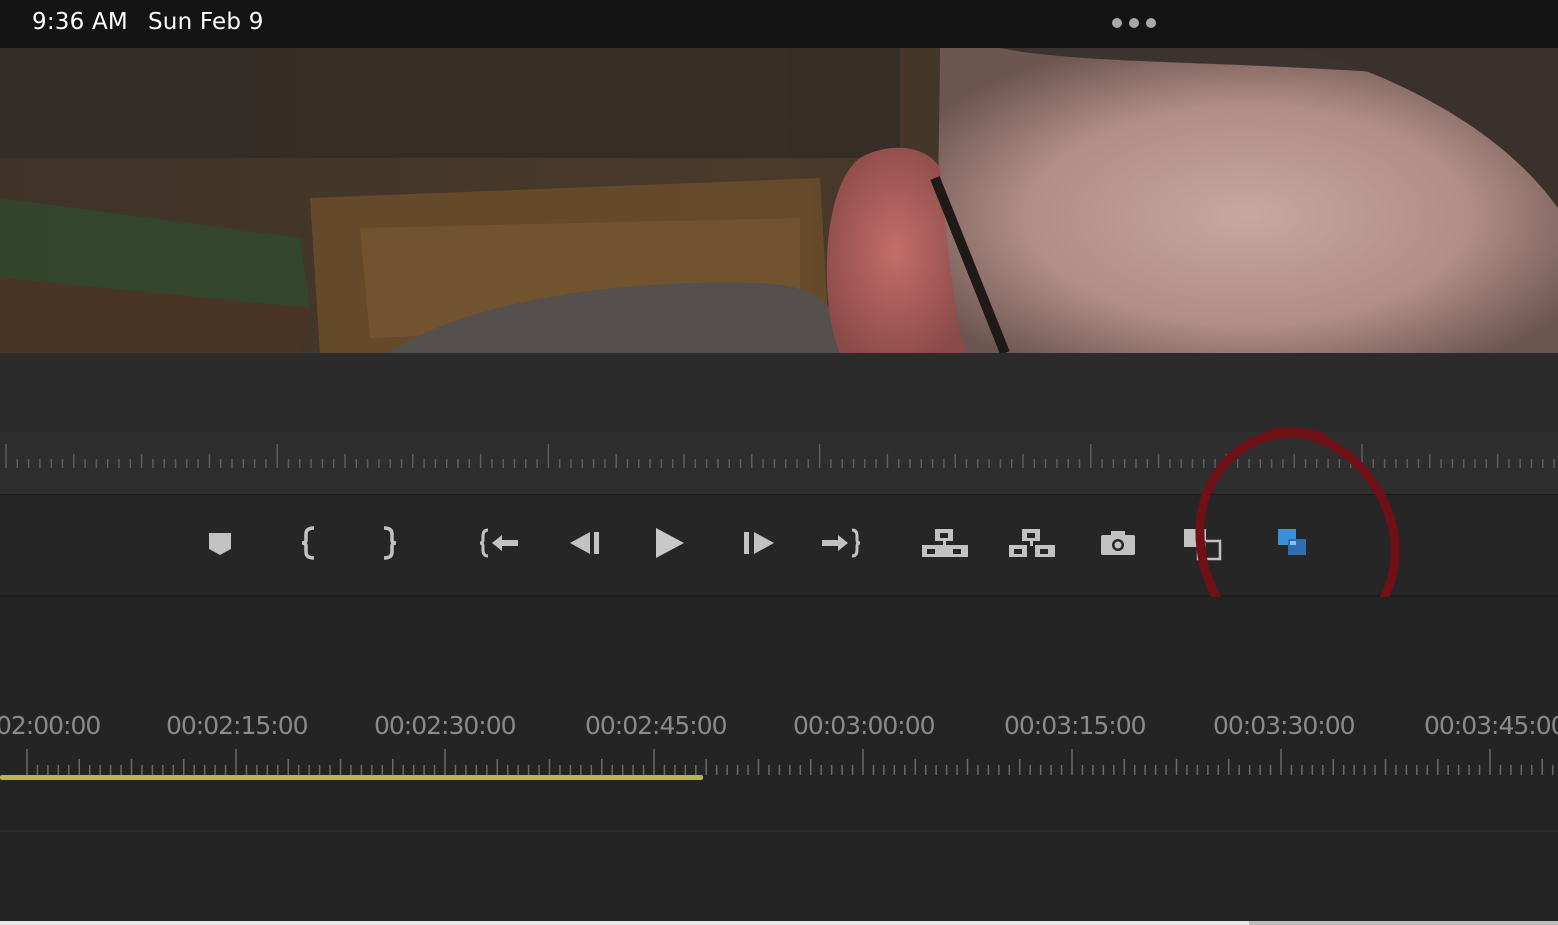 The image size is (1558, 925). I want to click on go-to-in-button, so click(500, 543).